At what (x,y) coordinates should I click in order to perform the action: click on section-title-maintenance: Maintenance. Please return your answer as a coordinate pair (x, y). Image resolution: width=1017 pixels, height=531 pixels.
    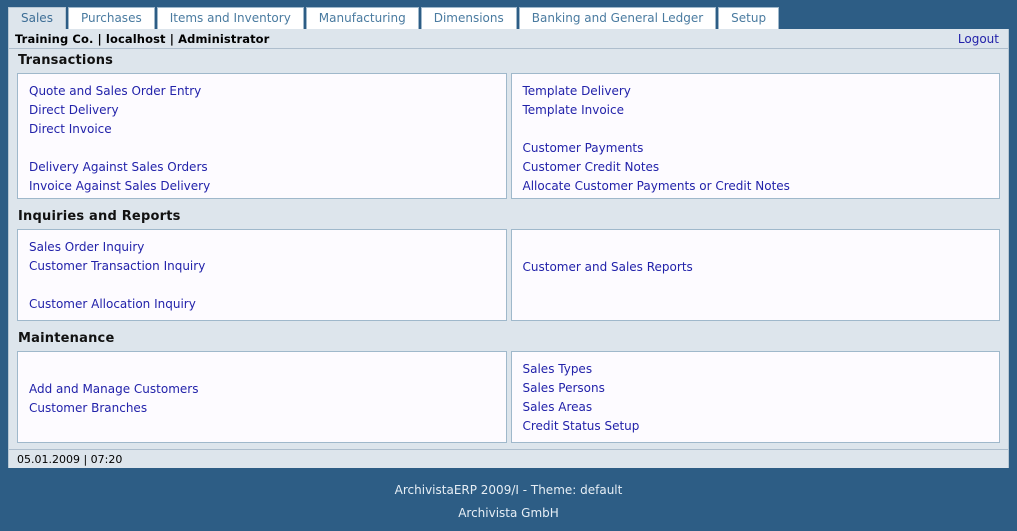
    Looking at the image, I should click on (508, 339).